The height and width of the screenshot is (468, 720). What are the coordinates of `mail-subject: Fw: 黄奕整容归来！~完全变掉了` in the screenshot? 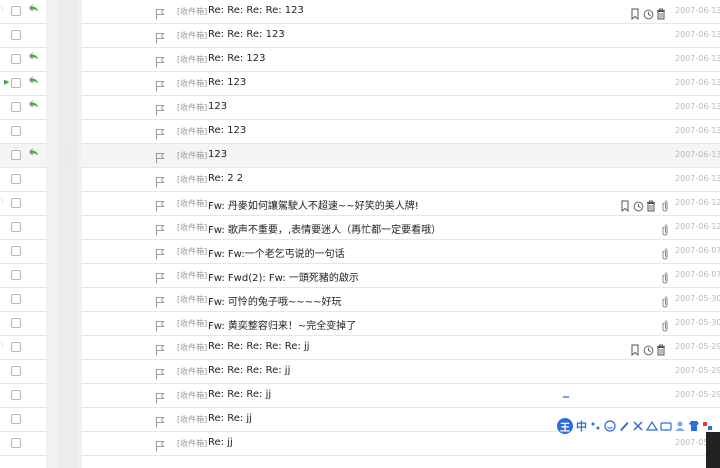 It's located at (282, 324).